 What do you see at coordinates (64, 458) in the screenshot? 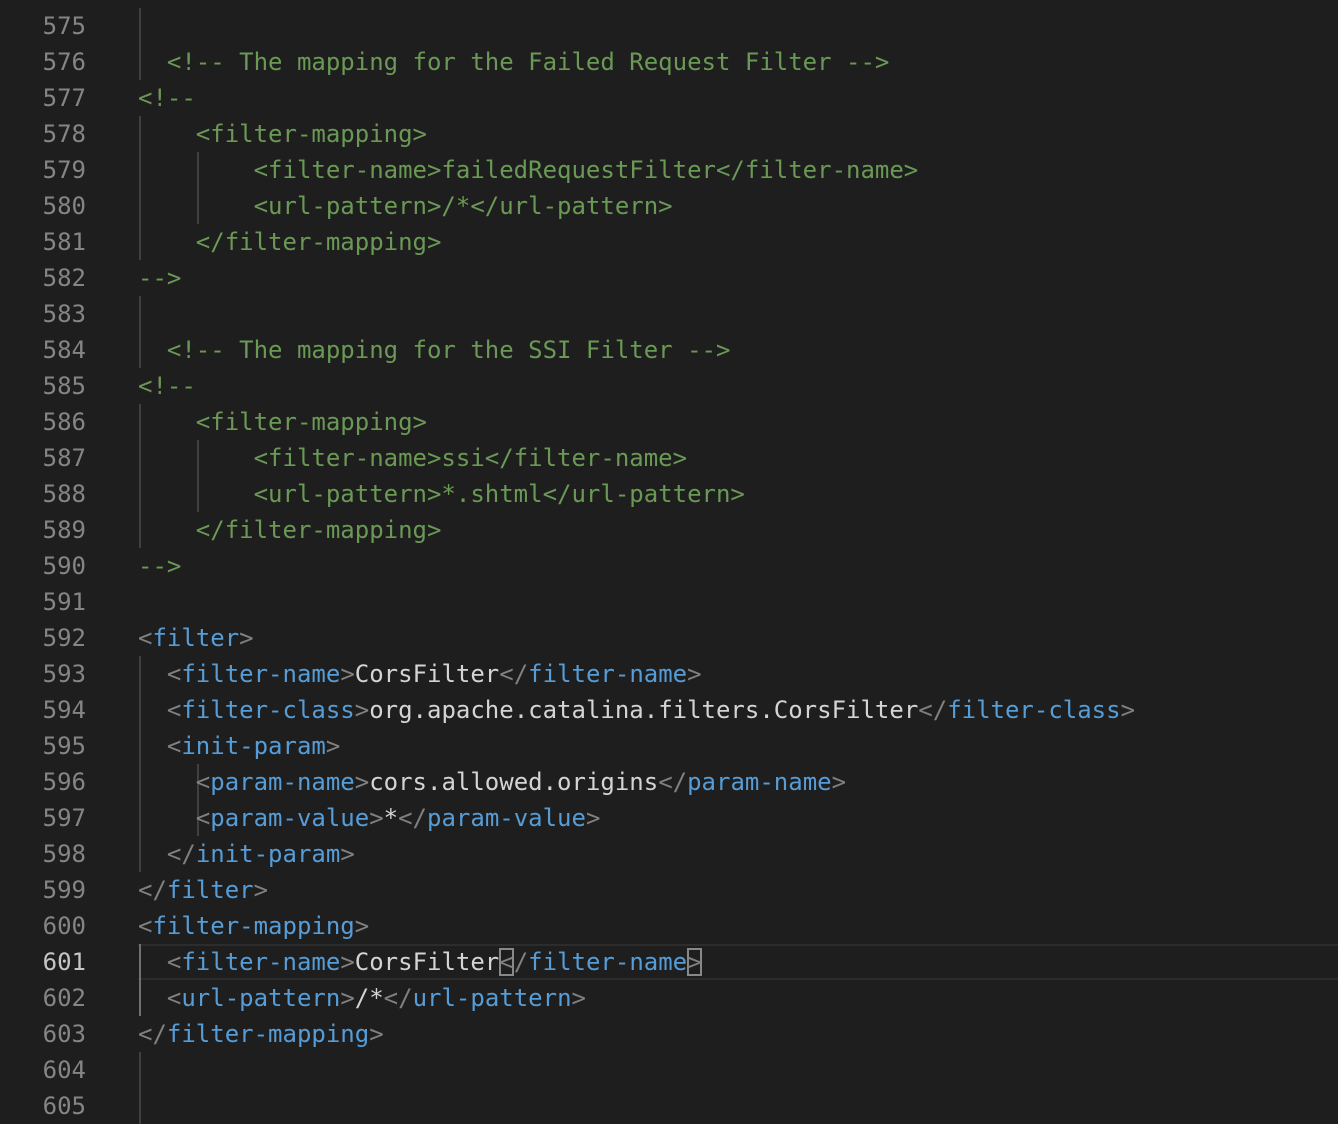
I see `line-number: 587` at bounding box center [64, 458].